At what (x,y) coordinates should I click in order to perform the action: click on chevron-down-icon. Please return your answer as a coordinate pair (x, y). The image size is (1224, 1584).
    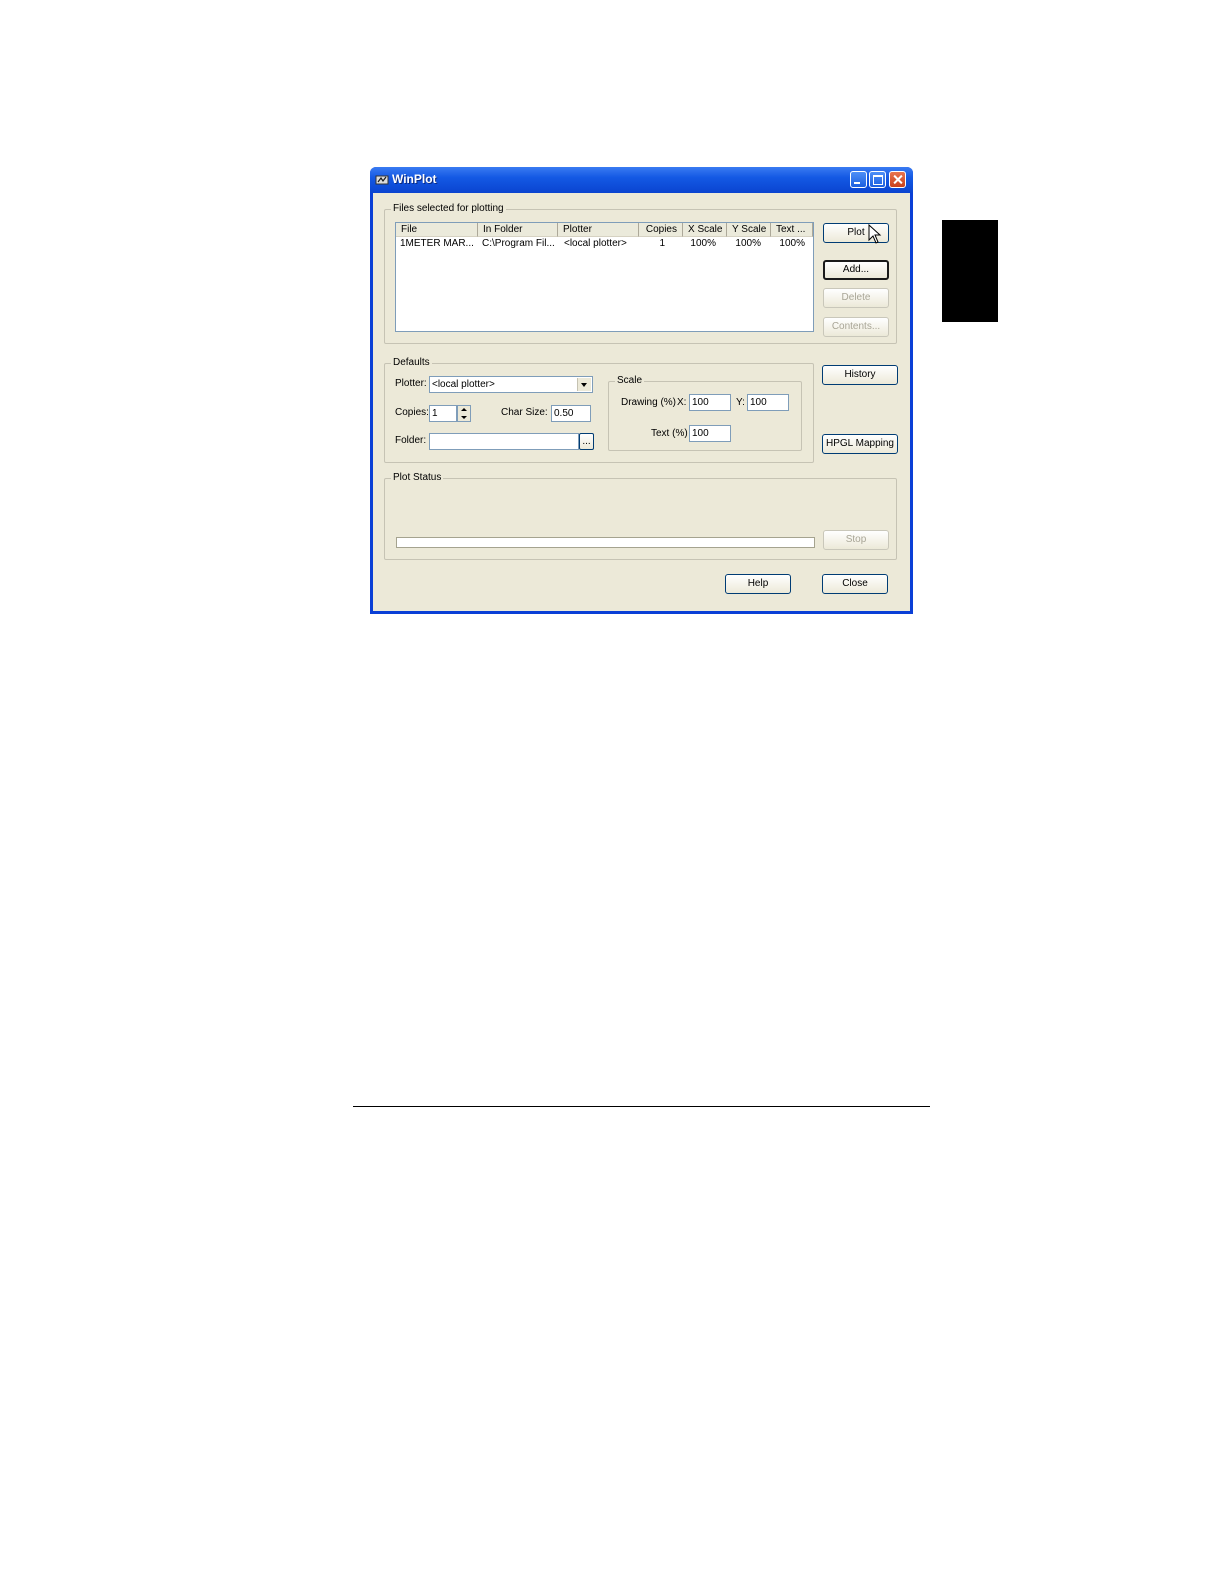
    Looking at the image, I should click on (584, 384).